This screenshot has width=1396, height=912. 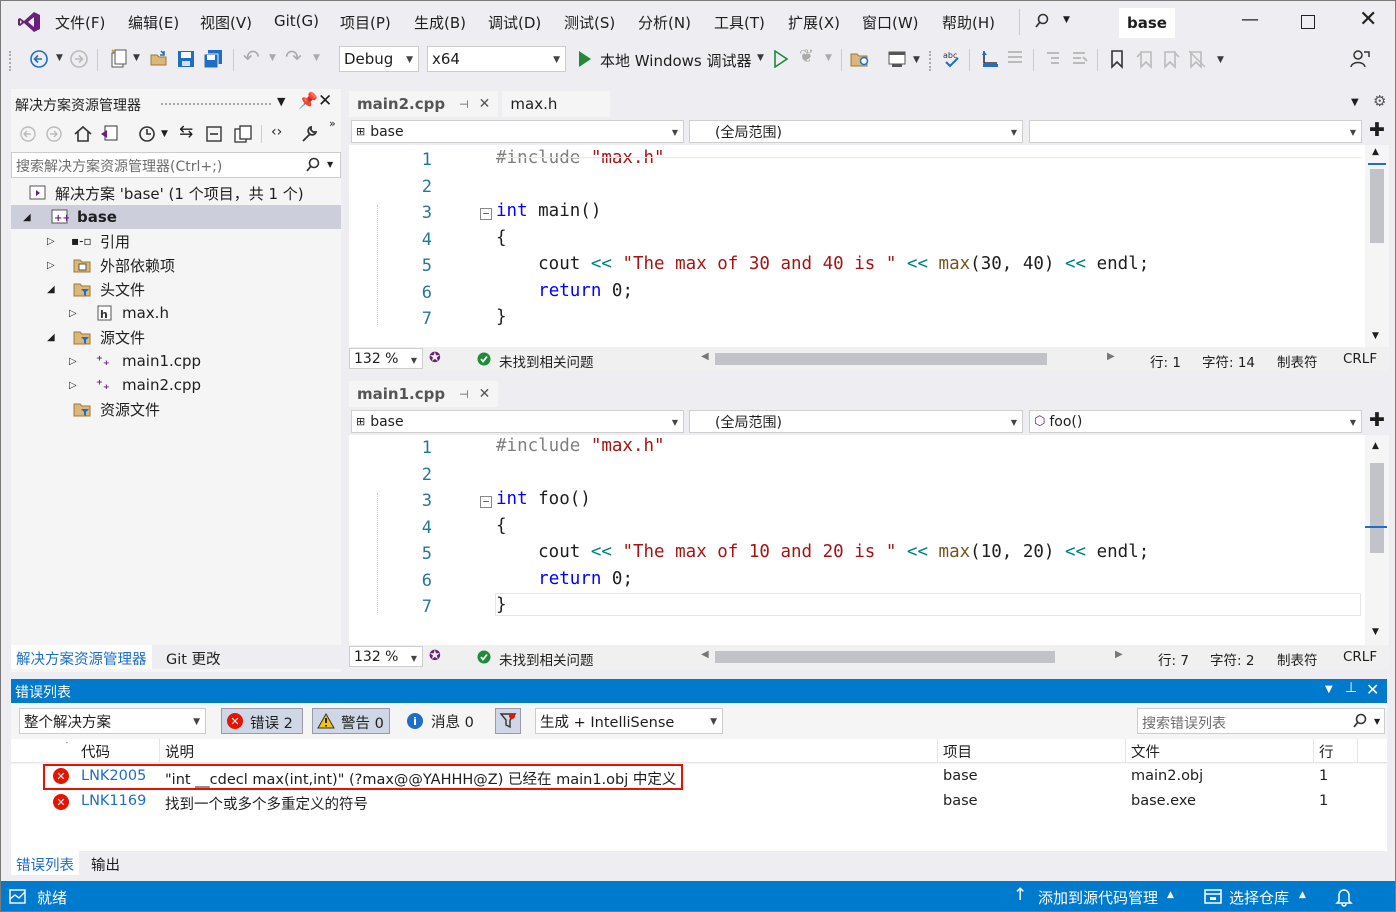 What do you see at coordinates (1066, 20) in the screenshot?
I see `search-dropdown-icon: ▼` at bounding box center [1066, 20].